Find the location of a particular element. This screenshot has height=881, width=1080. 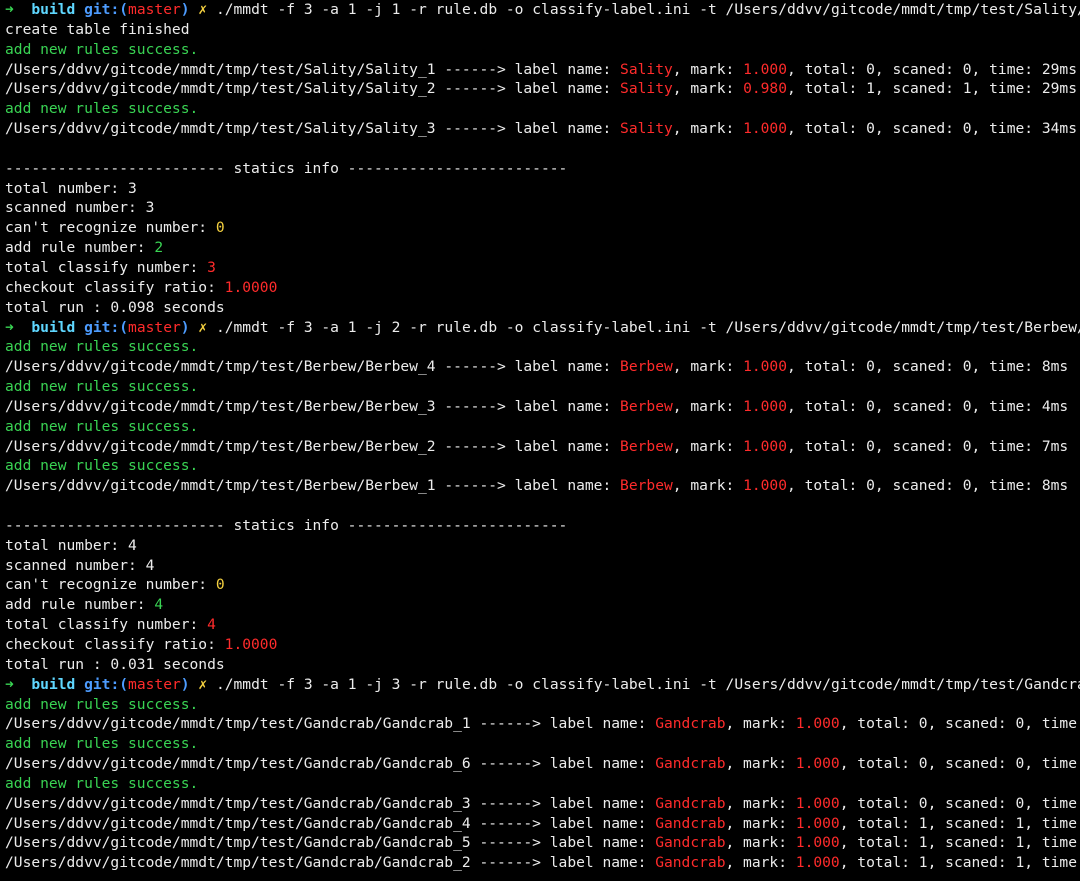

stat-line: checkout classify ratio: 1.0000 is located at coordinates (542, 645).